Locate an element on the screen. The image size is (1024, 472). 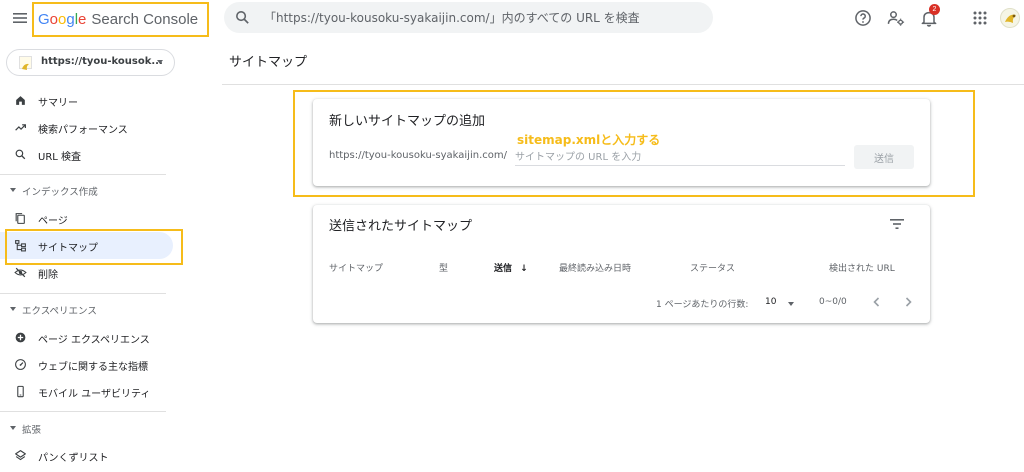
column-header-last-read: 最終読み込み日時 is located at coordinates (595, 267).